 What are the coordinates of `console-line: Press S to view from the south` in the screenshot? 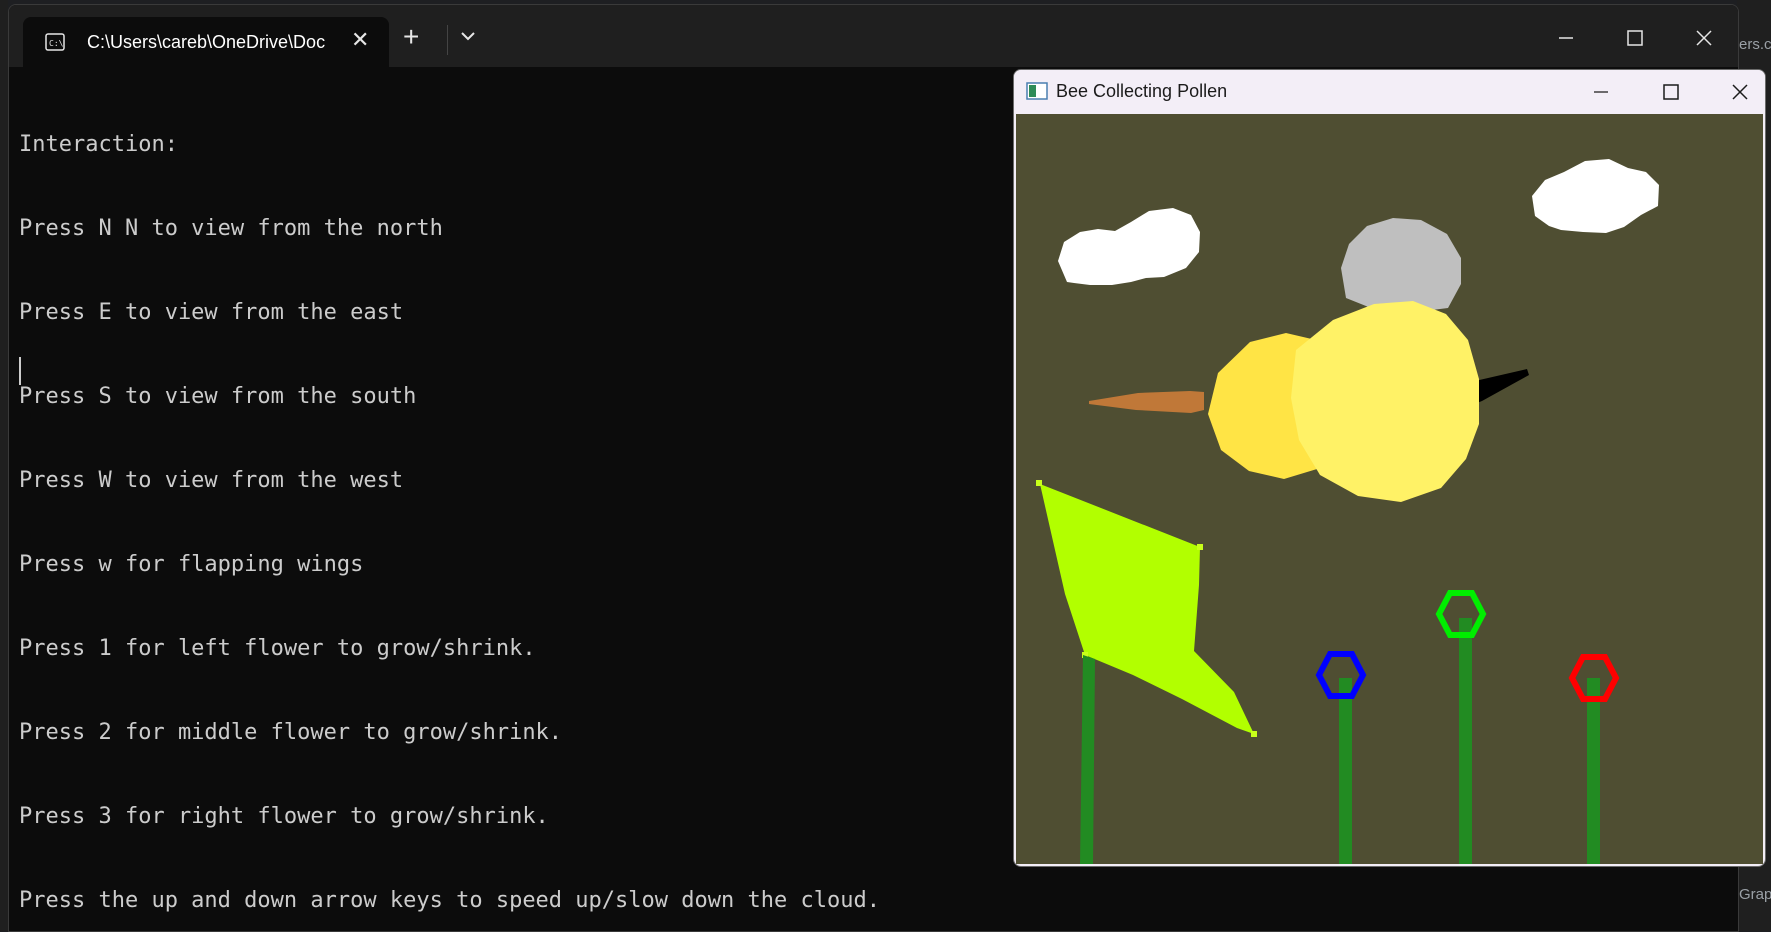 It's located at (218, 396).